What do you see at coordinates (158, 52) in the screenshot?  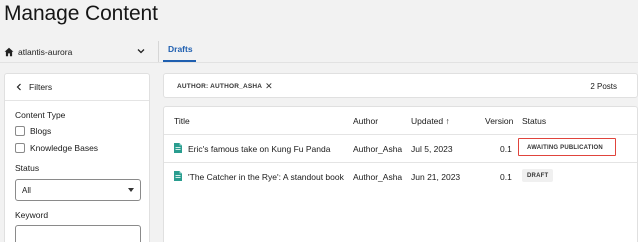 I see `header-divider` at bounding box center [158, 52].